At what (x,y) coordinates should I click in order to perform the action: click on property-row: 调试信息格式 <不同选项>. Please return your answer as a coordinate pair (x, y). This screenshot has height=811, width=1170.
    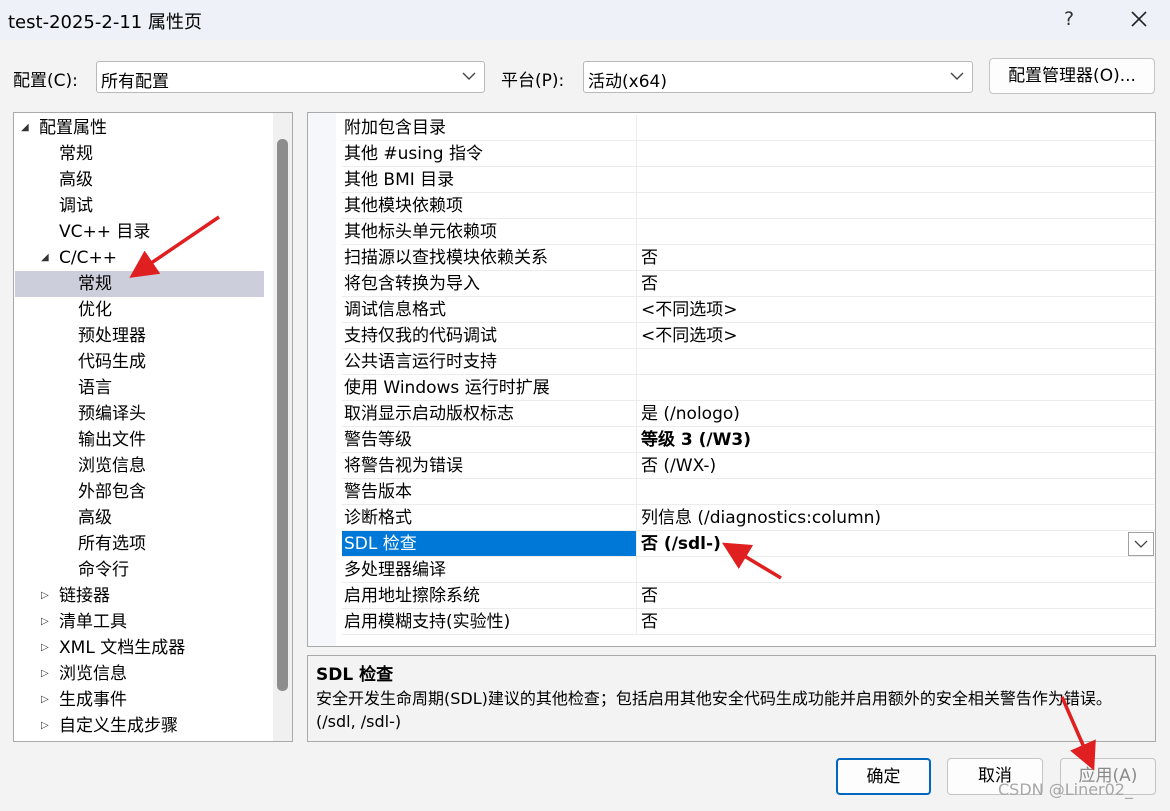
    Looking at the image, I should click on (745, 310).